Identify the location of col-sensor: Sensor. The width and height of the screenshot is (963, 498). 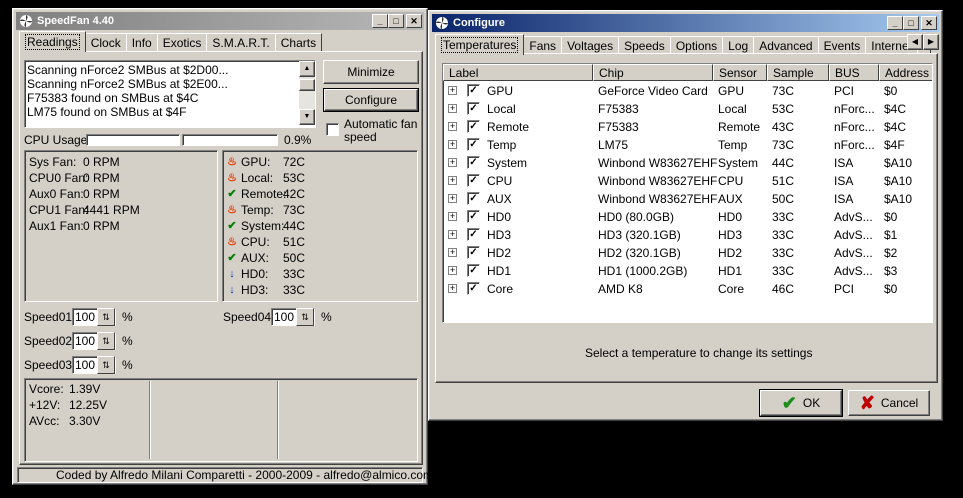
(740, 72).